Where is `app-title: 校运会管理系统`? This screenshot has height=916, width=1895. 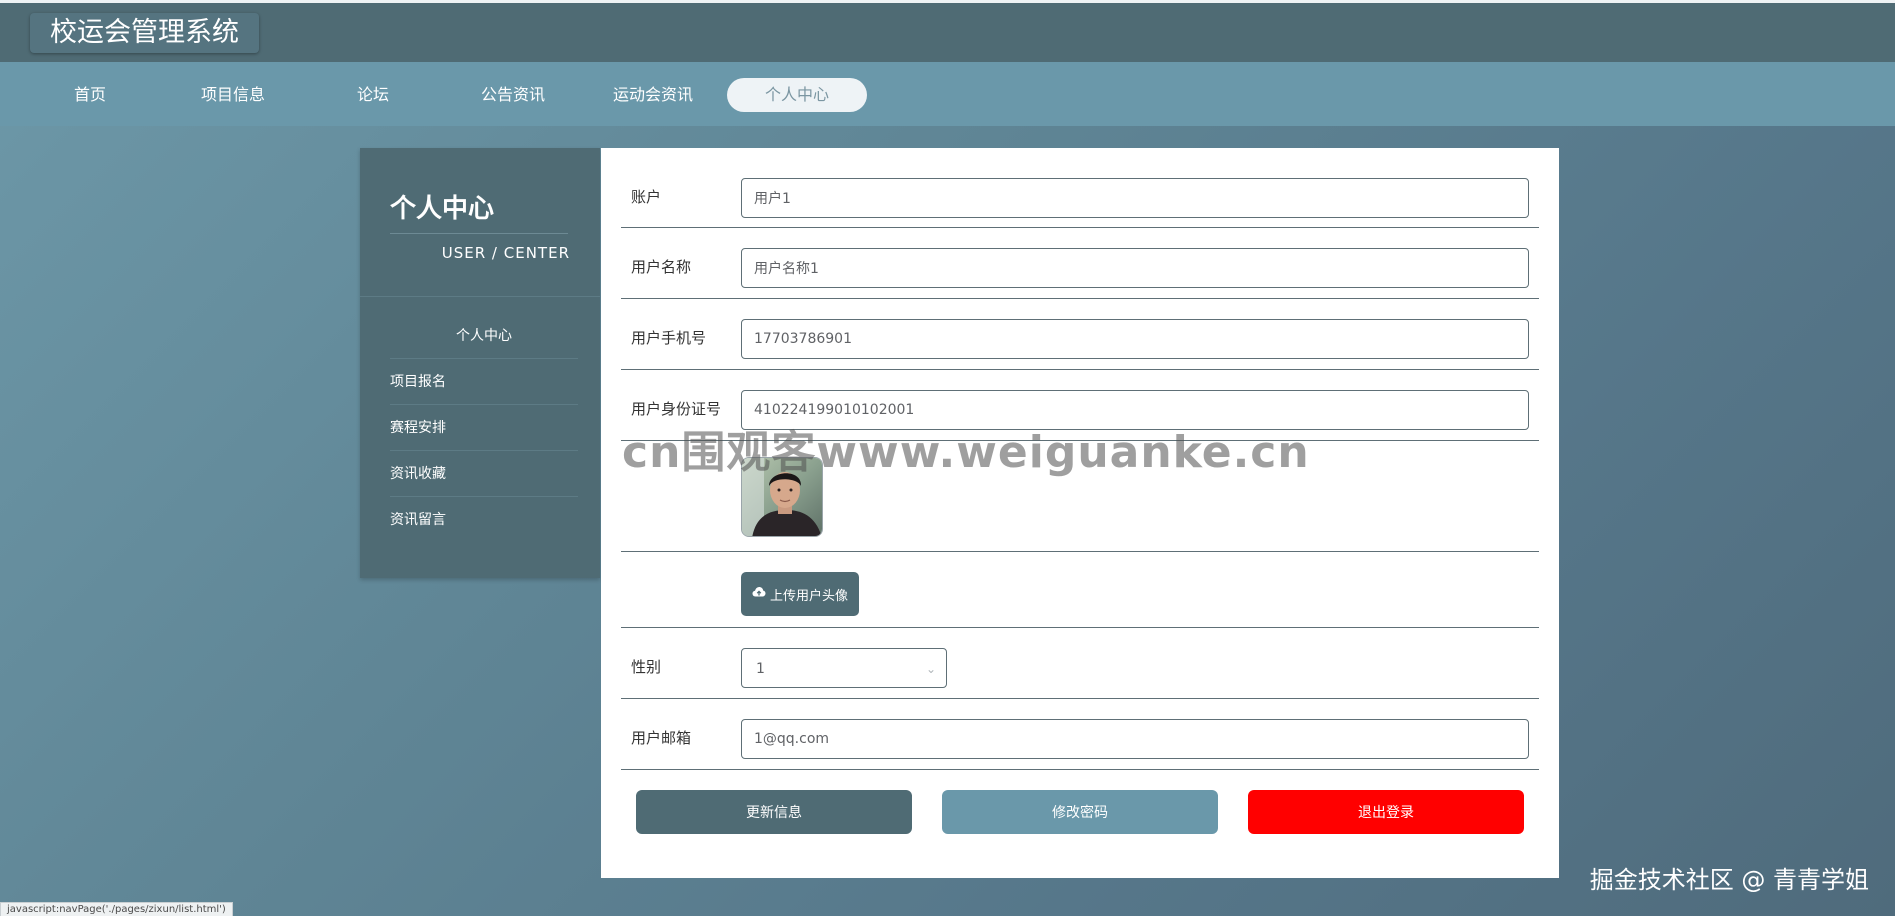 app-title: 校运会管理系统 is located at coordinates (144, 33).